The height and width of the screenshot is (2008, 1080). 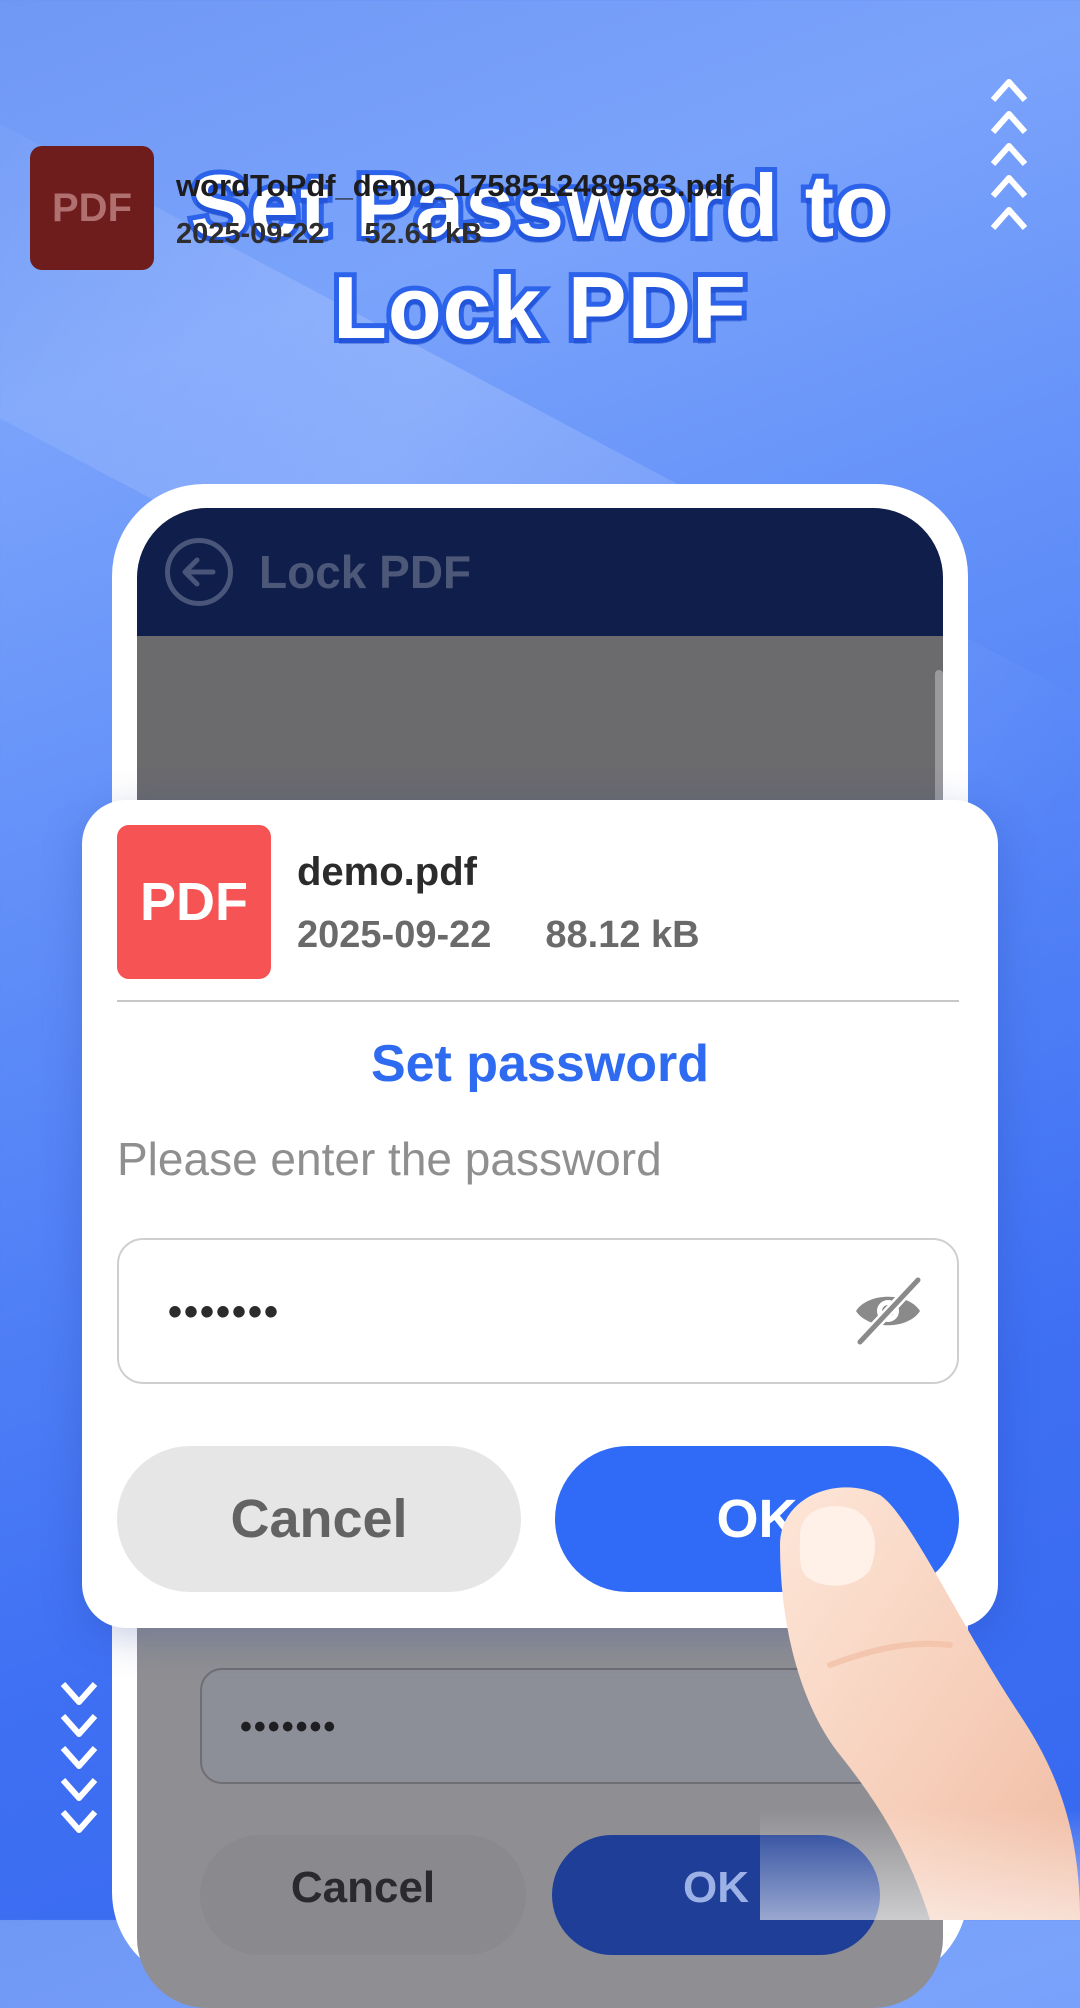 I want to click on file-meta: 2025-09-22 52.61 kB, so click(x=329, y=234).